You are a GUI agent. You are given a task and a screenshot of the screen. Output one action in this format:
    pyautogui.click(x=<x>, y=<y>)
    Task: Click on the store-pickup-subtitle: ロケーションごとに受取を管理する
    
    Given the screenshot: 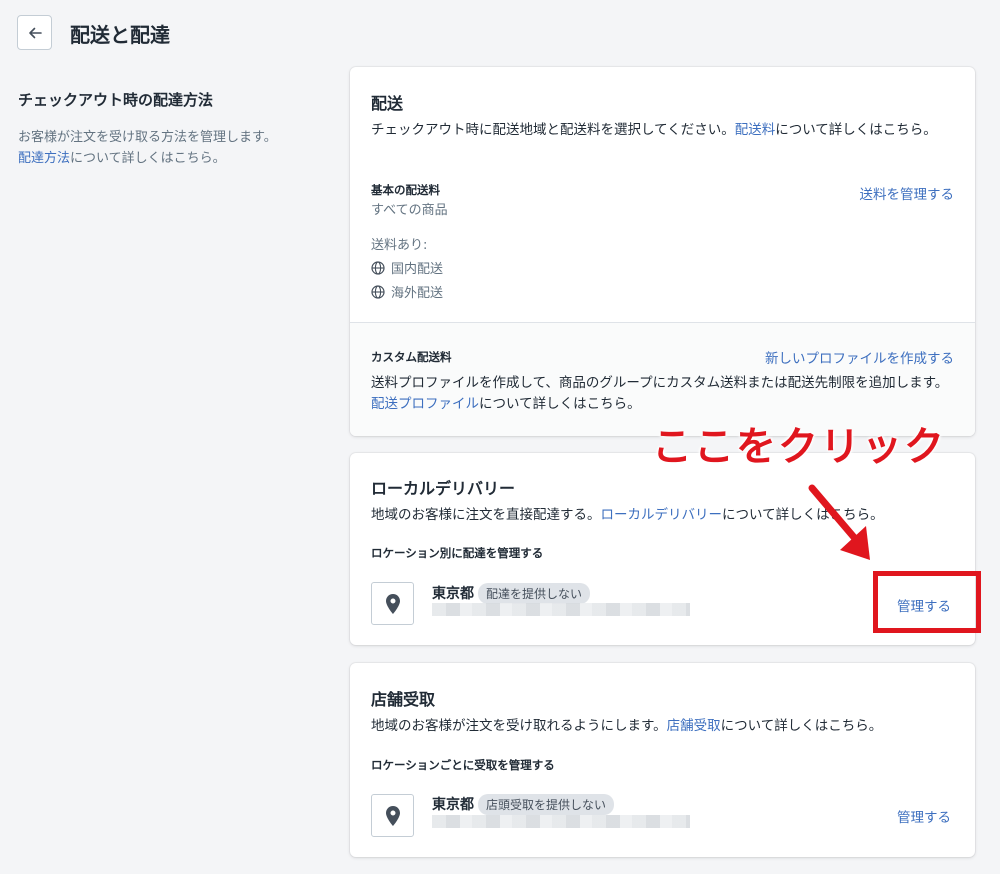 What is the action you would take?
    pyautogui.click(x=463, y=765)
    